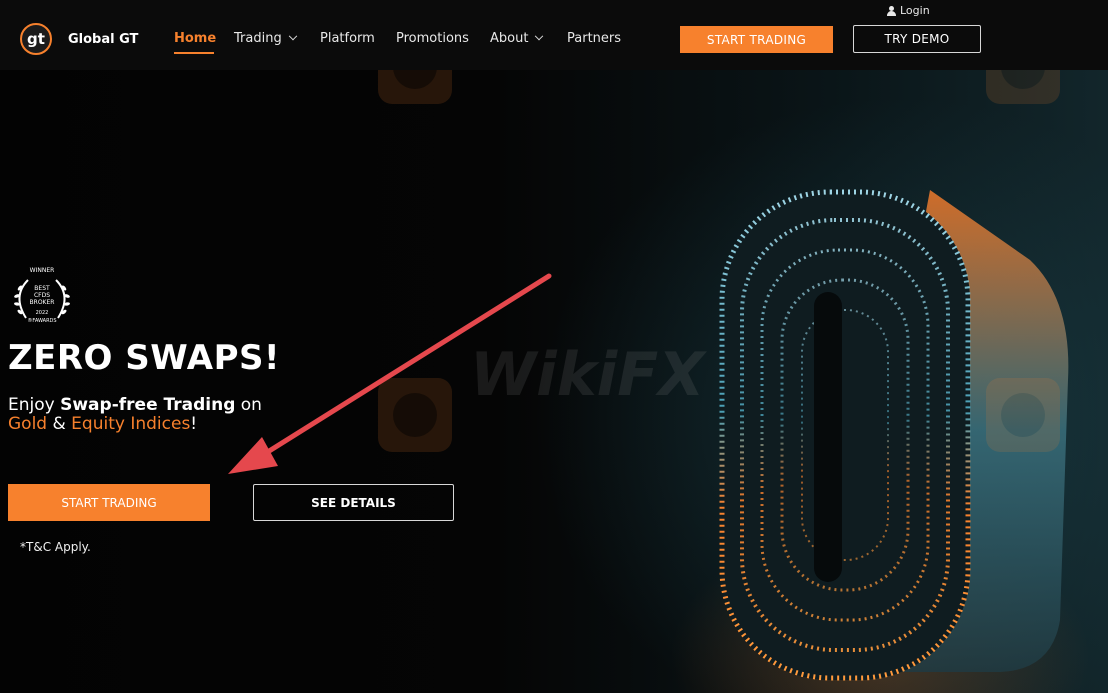 The image size is (1108, 693). What do you see at coordinates (148, 405) in the screenshot?
I see `sub-bold-text: Swap-free Trading` at bounding box center [148, 405].